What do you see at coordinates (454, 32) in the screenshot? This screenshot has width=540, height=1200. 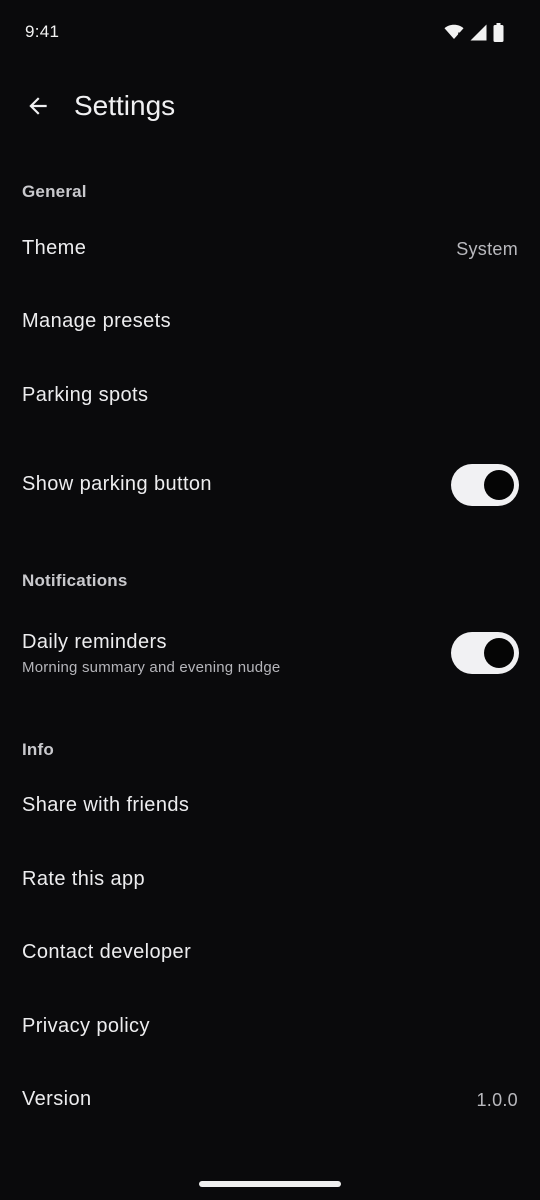 I see `wifi-icon` at bounding box center [454, 32].